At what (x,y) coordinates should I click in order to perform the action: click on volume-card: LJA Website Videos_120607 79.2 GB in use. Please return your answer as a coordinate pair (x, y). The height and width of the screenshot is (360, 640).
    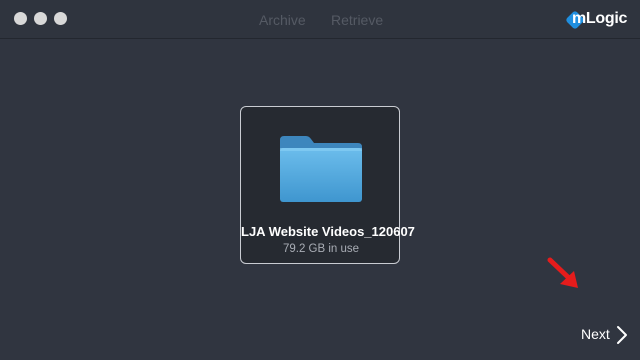
    Looking at the image, I should click on (327, 185).